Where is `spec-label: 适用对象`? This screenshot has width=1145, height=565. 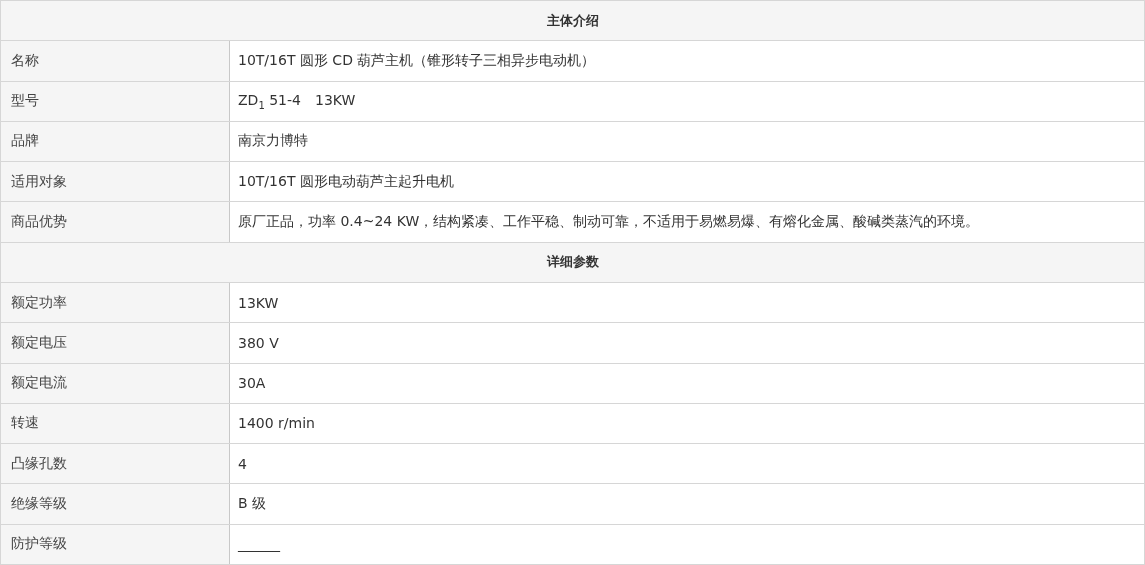 spec-label: 适用对象 is located at coordinates (115, 182).